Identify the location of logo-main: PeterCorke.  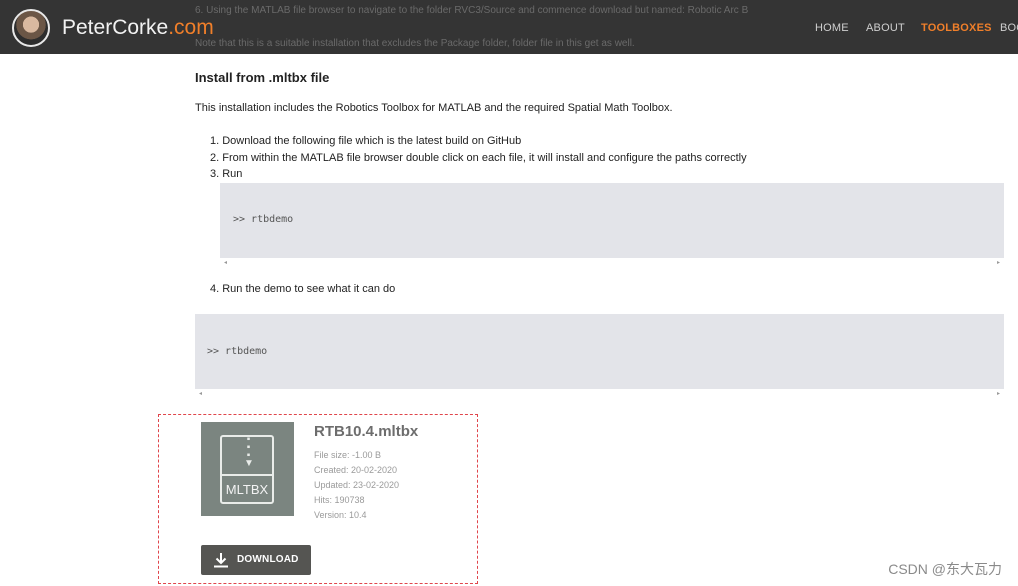
(115, 27).